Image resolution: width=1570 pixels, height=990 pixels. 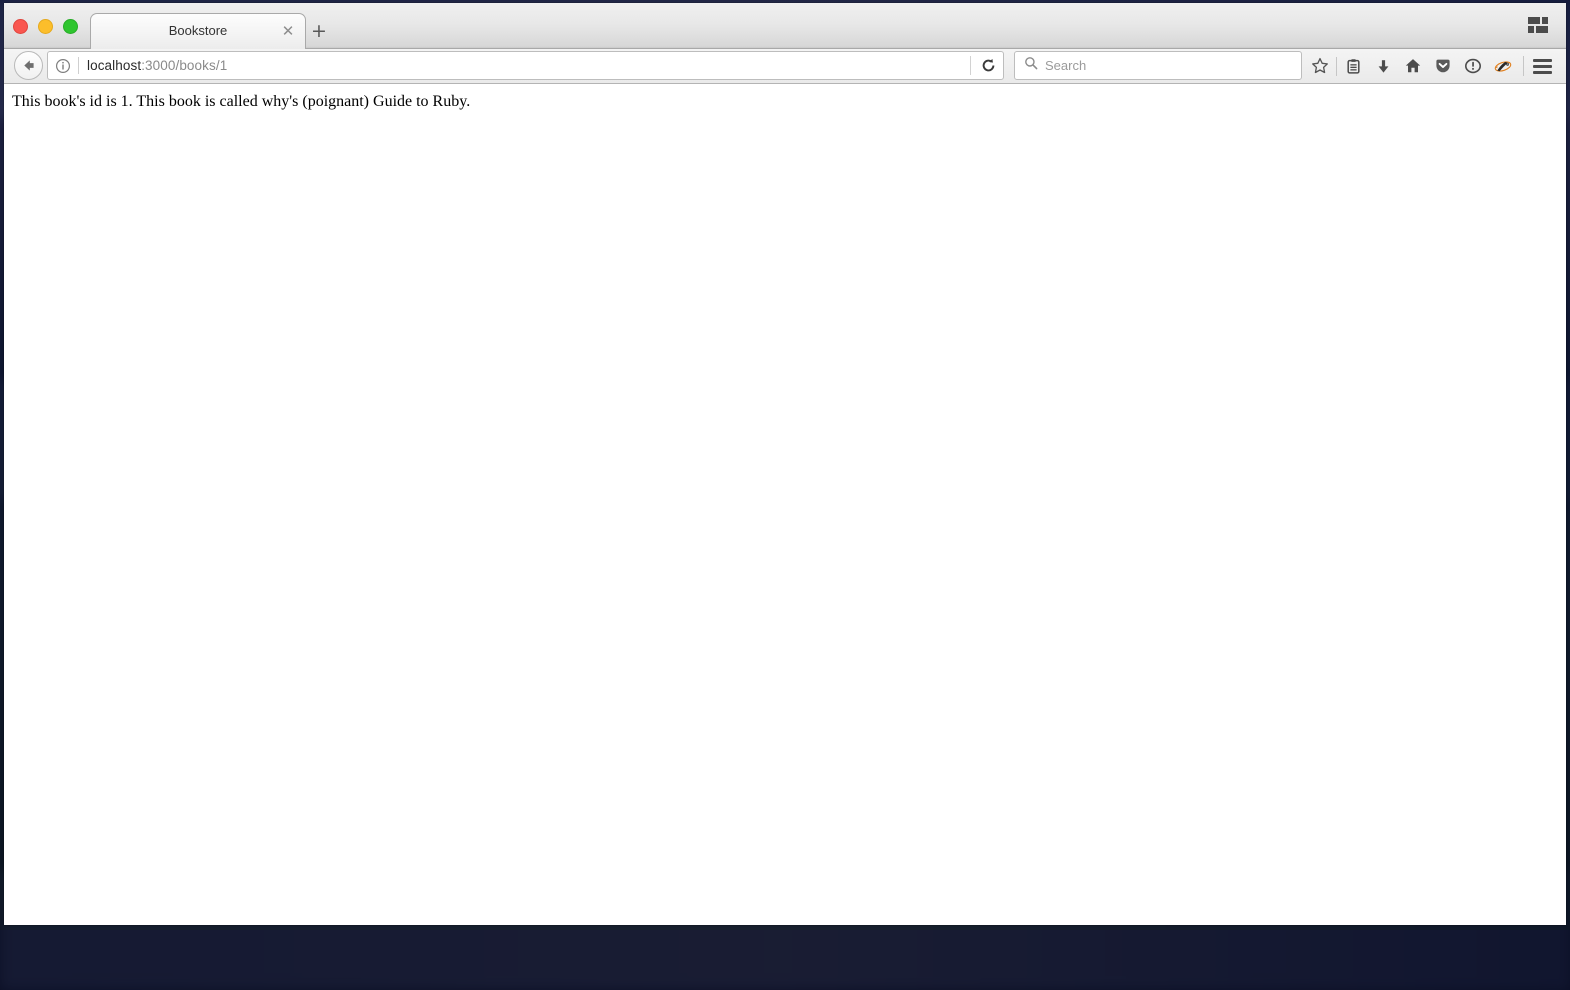 I want to click on pocket-icon, so click(x=1443, y=66).